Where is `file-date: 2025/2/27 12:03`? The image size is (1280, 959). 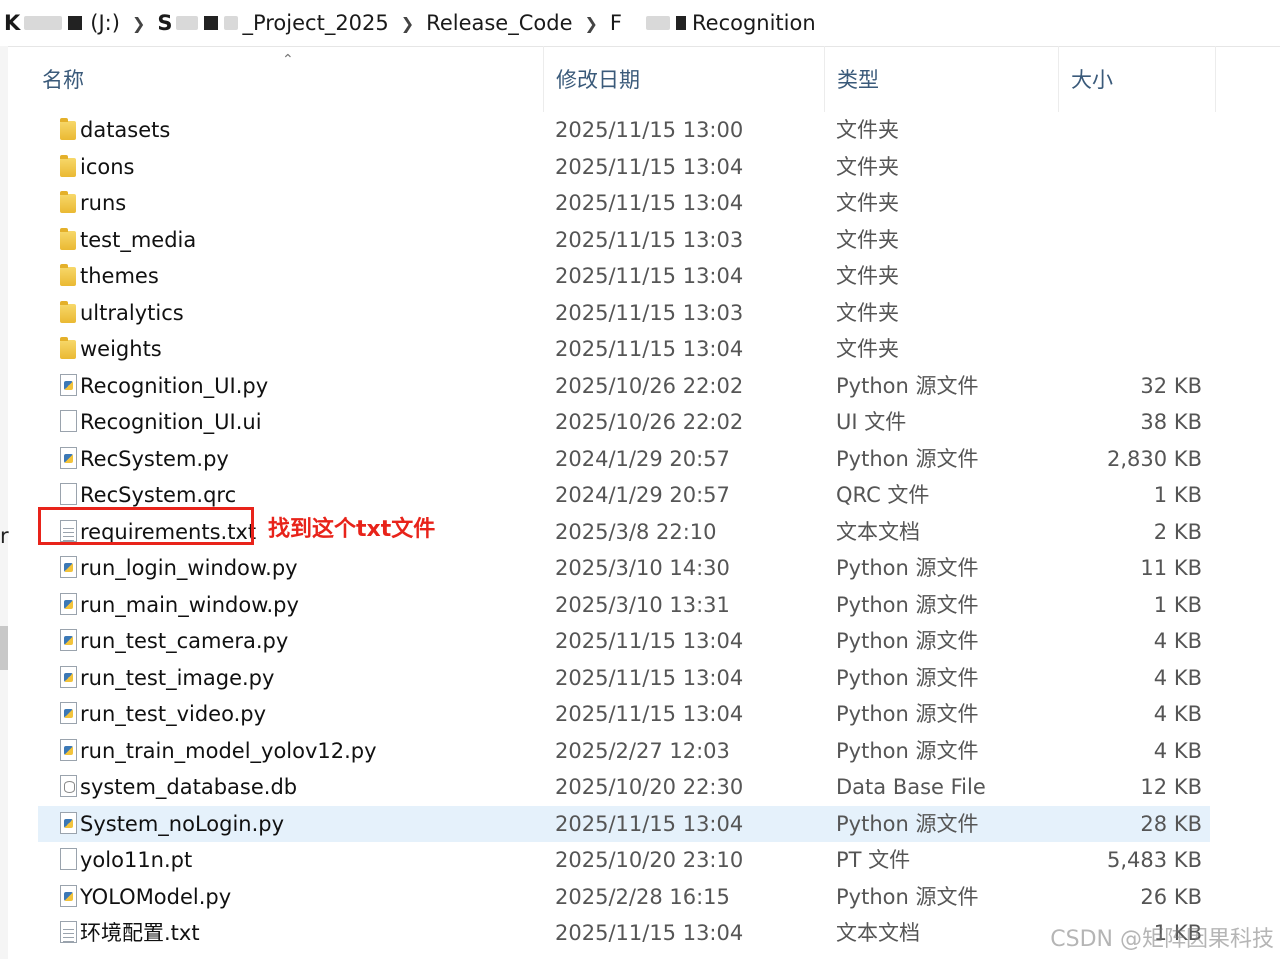 file-date: 2025/2/27 12:03 is located at coordinates (642, 750).